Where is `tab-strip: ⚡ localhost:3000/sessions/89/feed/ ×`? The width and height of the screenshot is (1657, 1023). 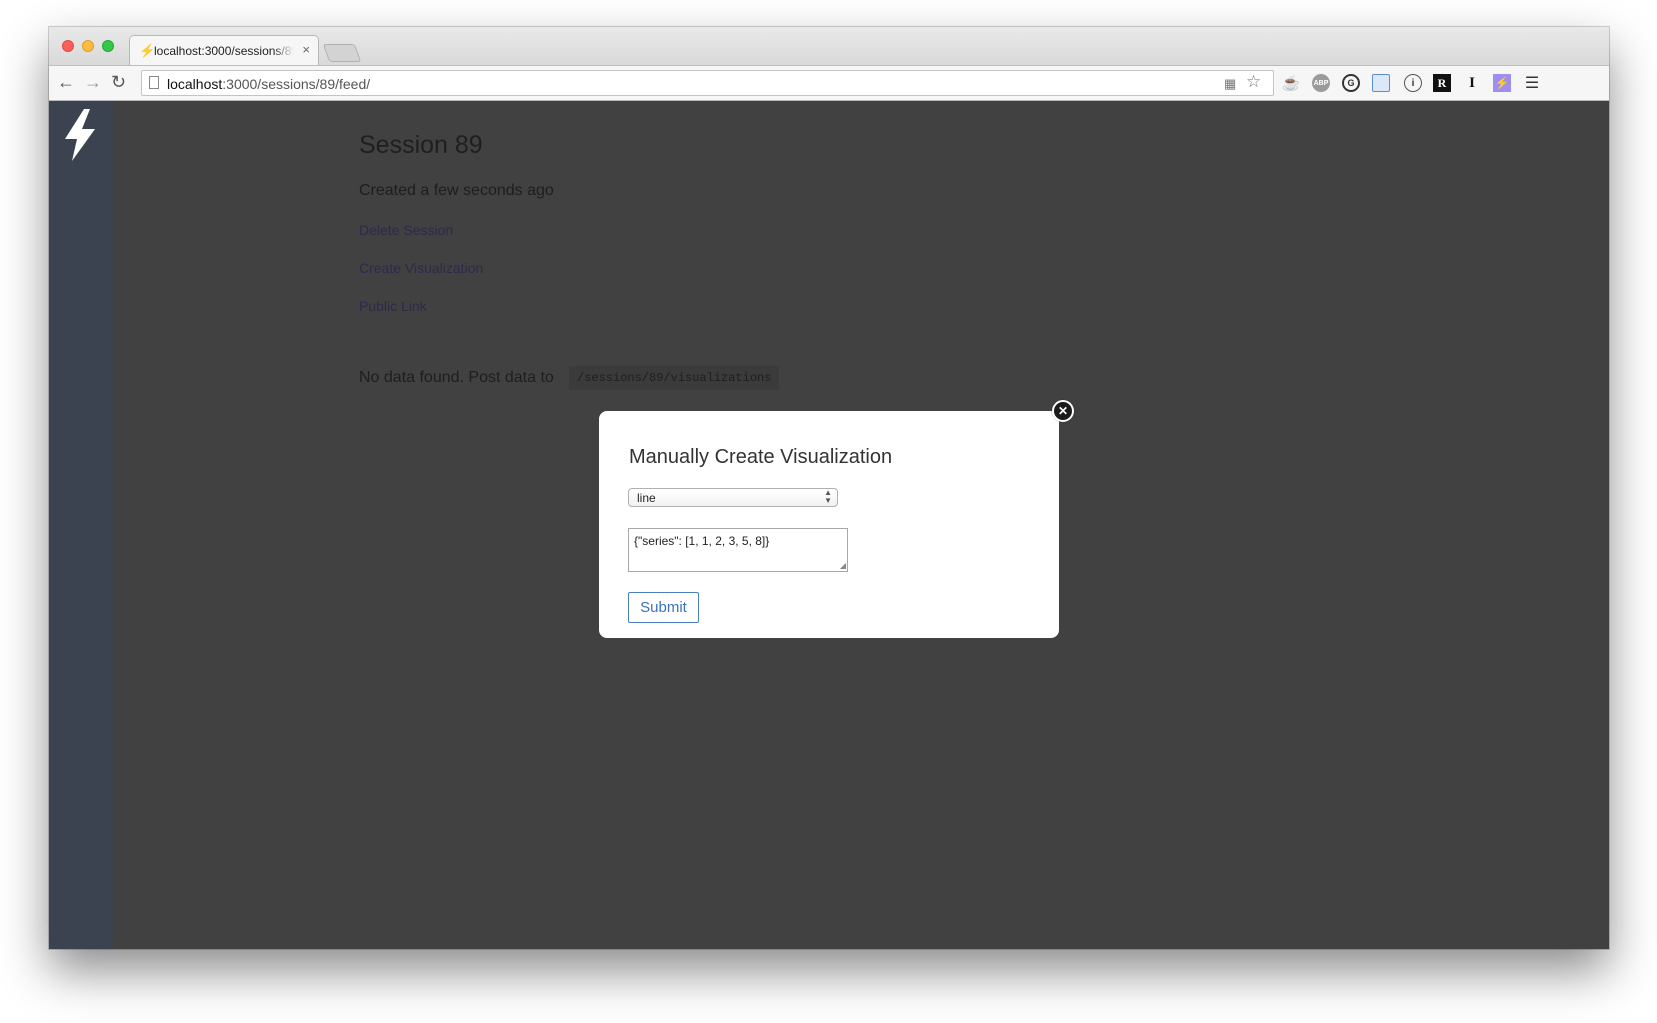 tab-strip: ⚡ localhost:3000/sessions/89/feed/ × is located at coordinates (829, 46).